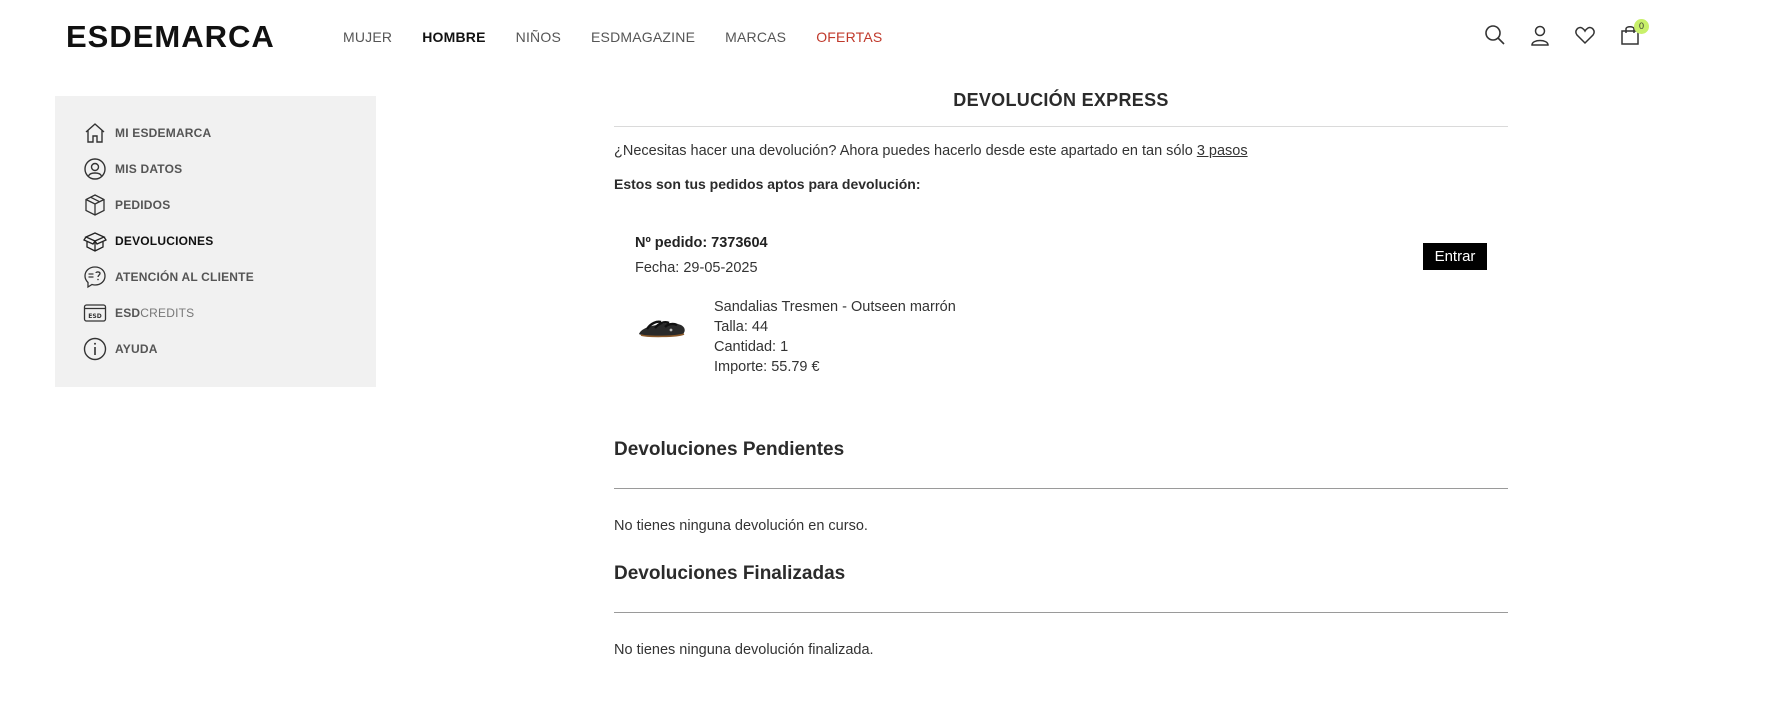 The image size is (1767, 713). I want to click on sidebar-item-atencion-cliente: ATENCIÓN AL CLIENTE, so click(168, 277).